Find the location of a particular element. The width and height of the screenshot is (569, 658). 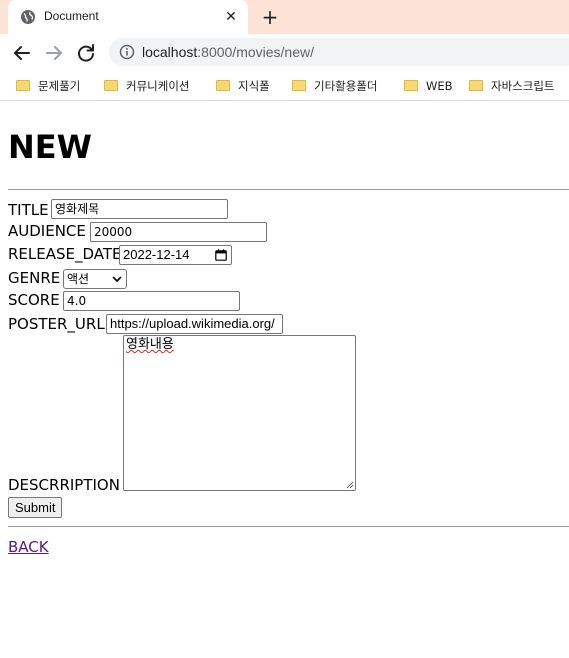

title-input: 영화제목 is located at coordinates (139, 209).